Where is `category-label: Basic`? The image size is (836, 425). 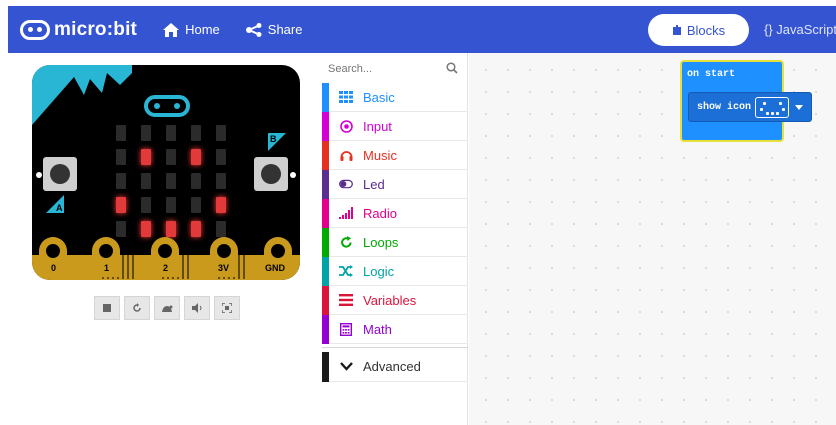
category-label: Basic is located at coordinates (379, 97).